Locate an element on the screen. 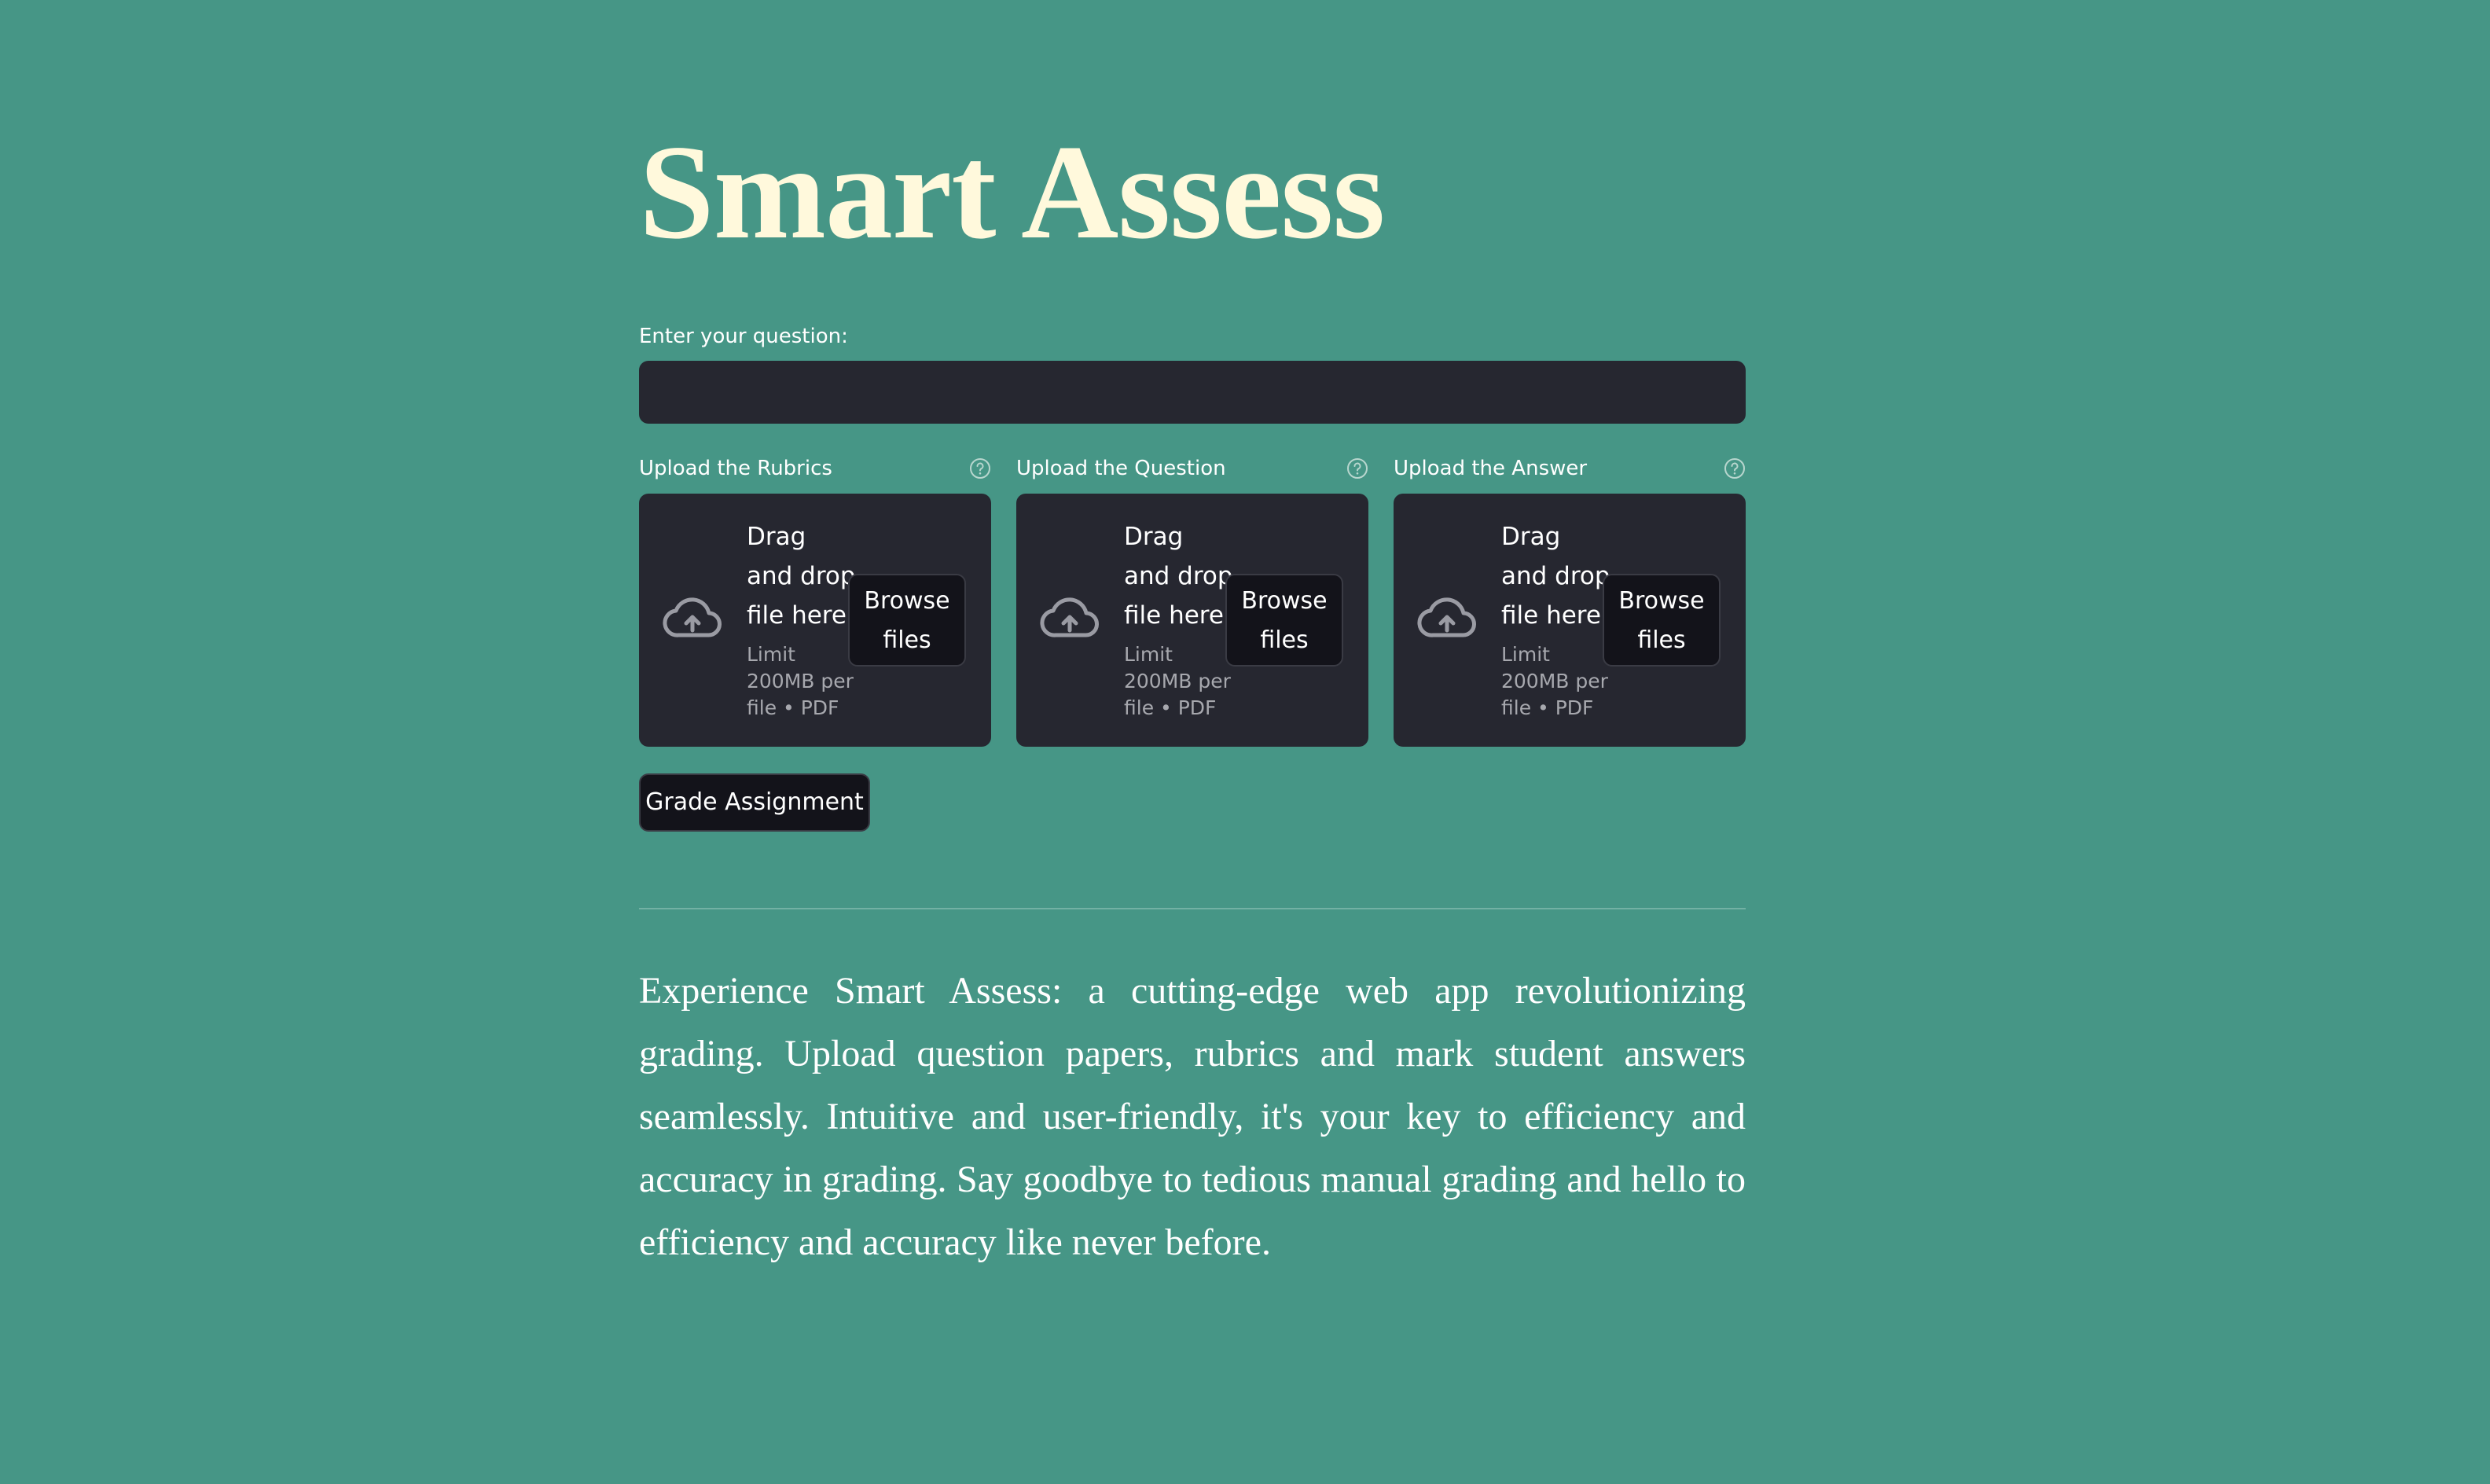  question-label: Enter your question: is located at coordinates (743, 336).